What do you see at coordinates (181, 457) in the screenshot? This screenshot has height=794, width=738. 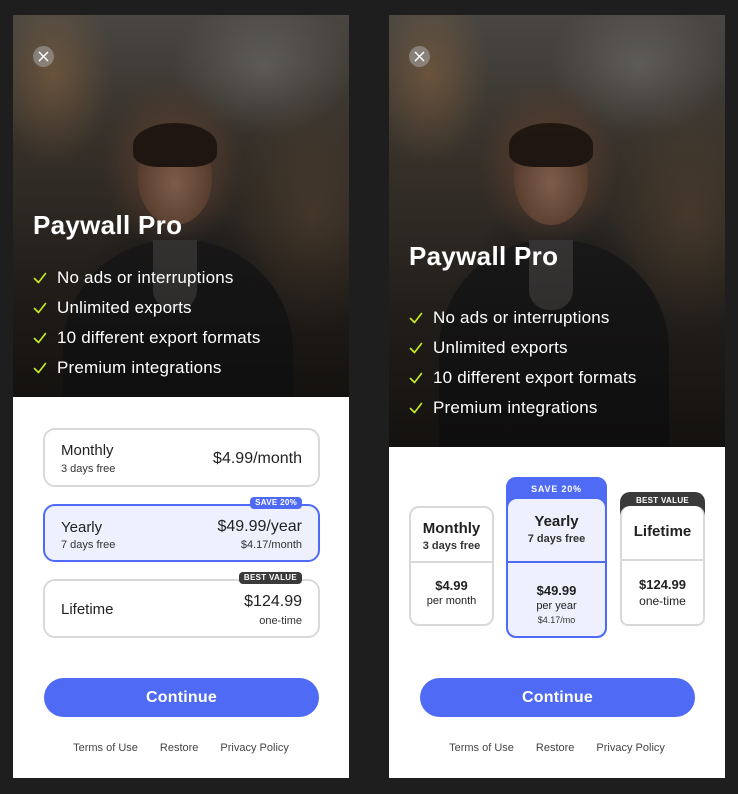 I see `plan-option-monthly: Monthly 3 days free $4.99/month` at bounding box center [181, 457].